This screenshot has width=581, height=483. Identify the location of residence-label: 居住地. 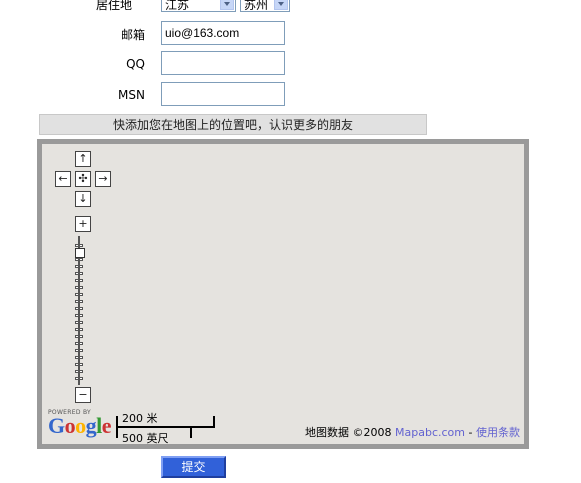
(113, 6).